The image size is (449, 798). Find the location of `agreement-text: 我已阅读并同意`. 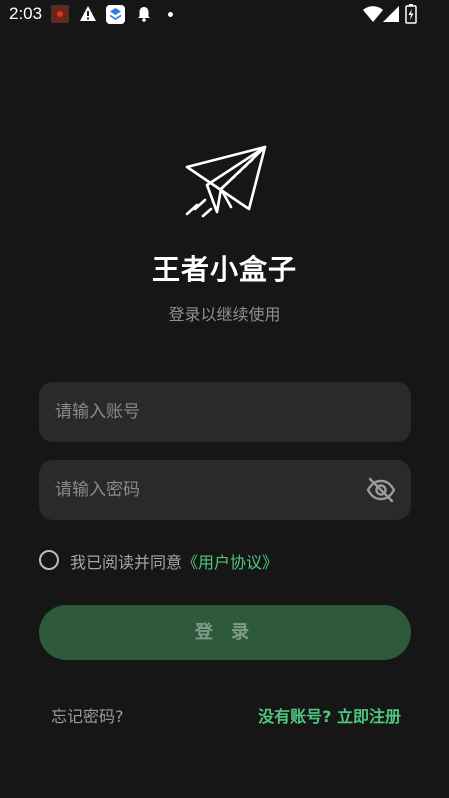

agreement-text: 我已阅读并同意 is located at coordinates (126, 562).